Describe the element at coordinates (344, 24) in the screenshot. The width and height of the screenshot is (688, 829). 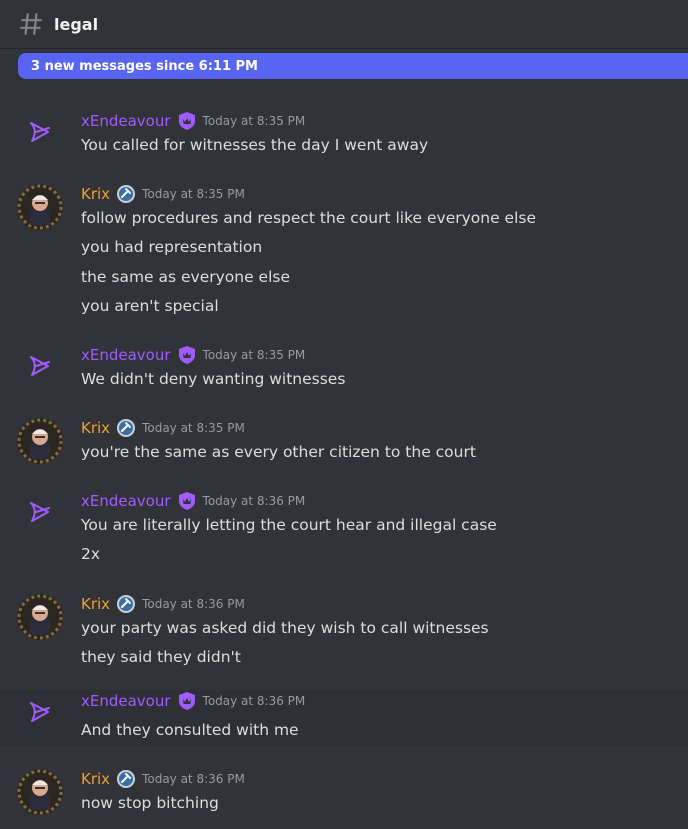
I see `channel-header: legal` at that location.